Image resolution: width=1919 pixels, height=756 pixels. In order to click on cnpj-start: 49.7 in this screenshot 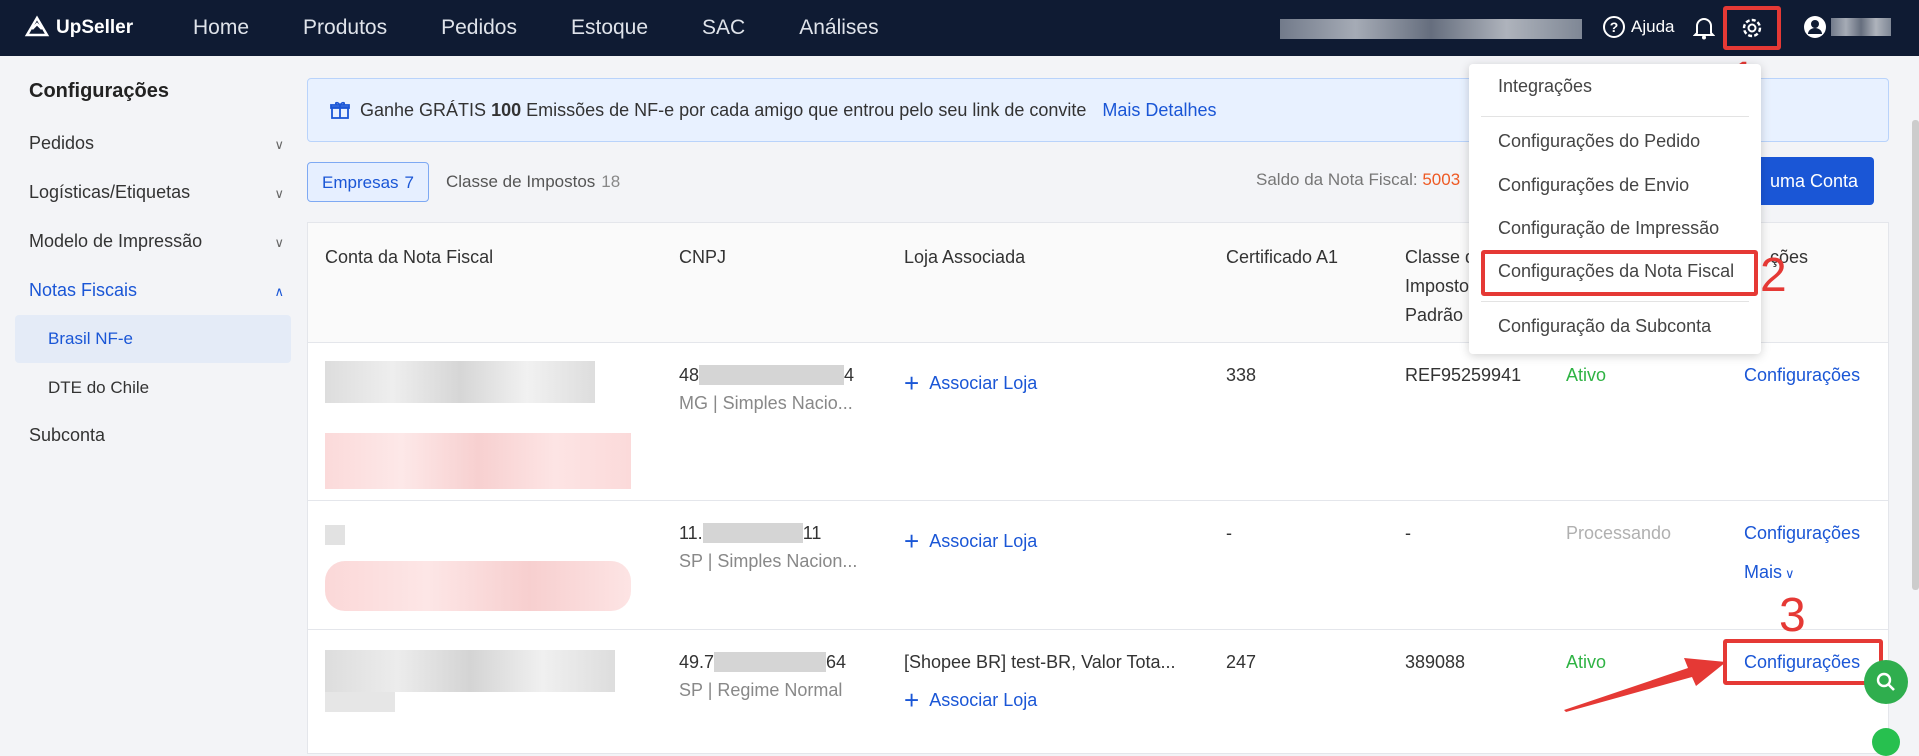, I will do `click(697, 662)`.